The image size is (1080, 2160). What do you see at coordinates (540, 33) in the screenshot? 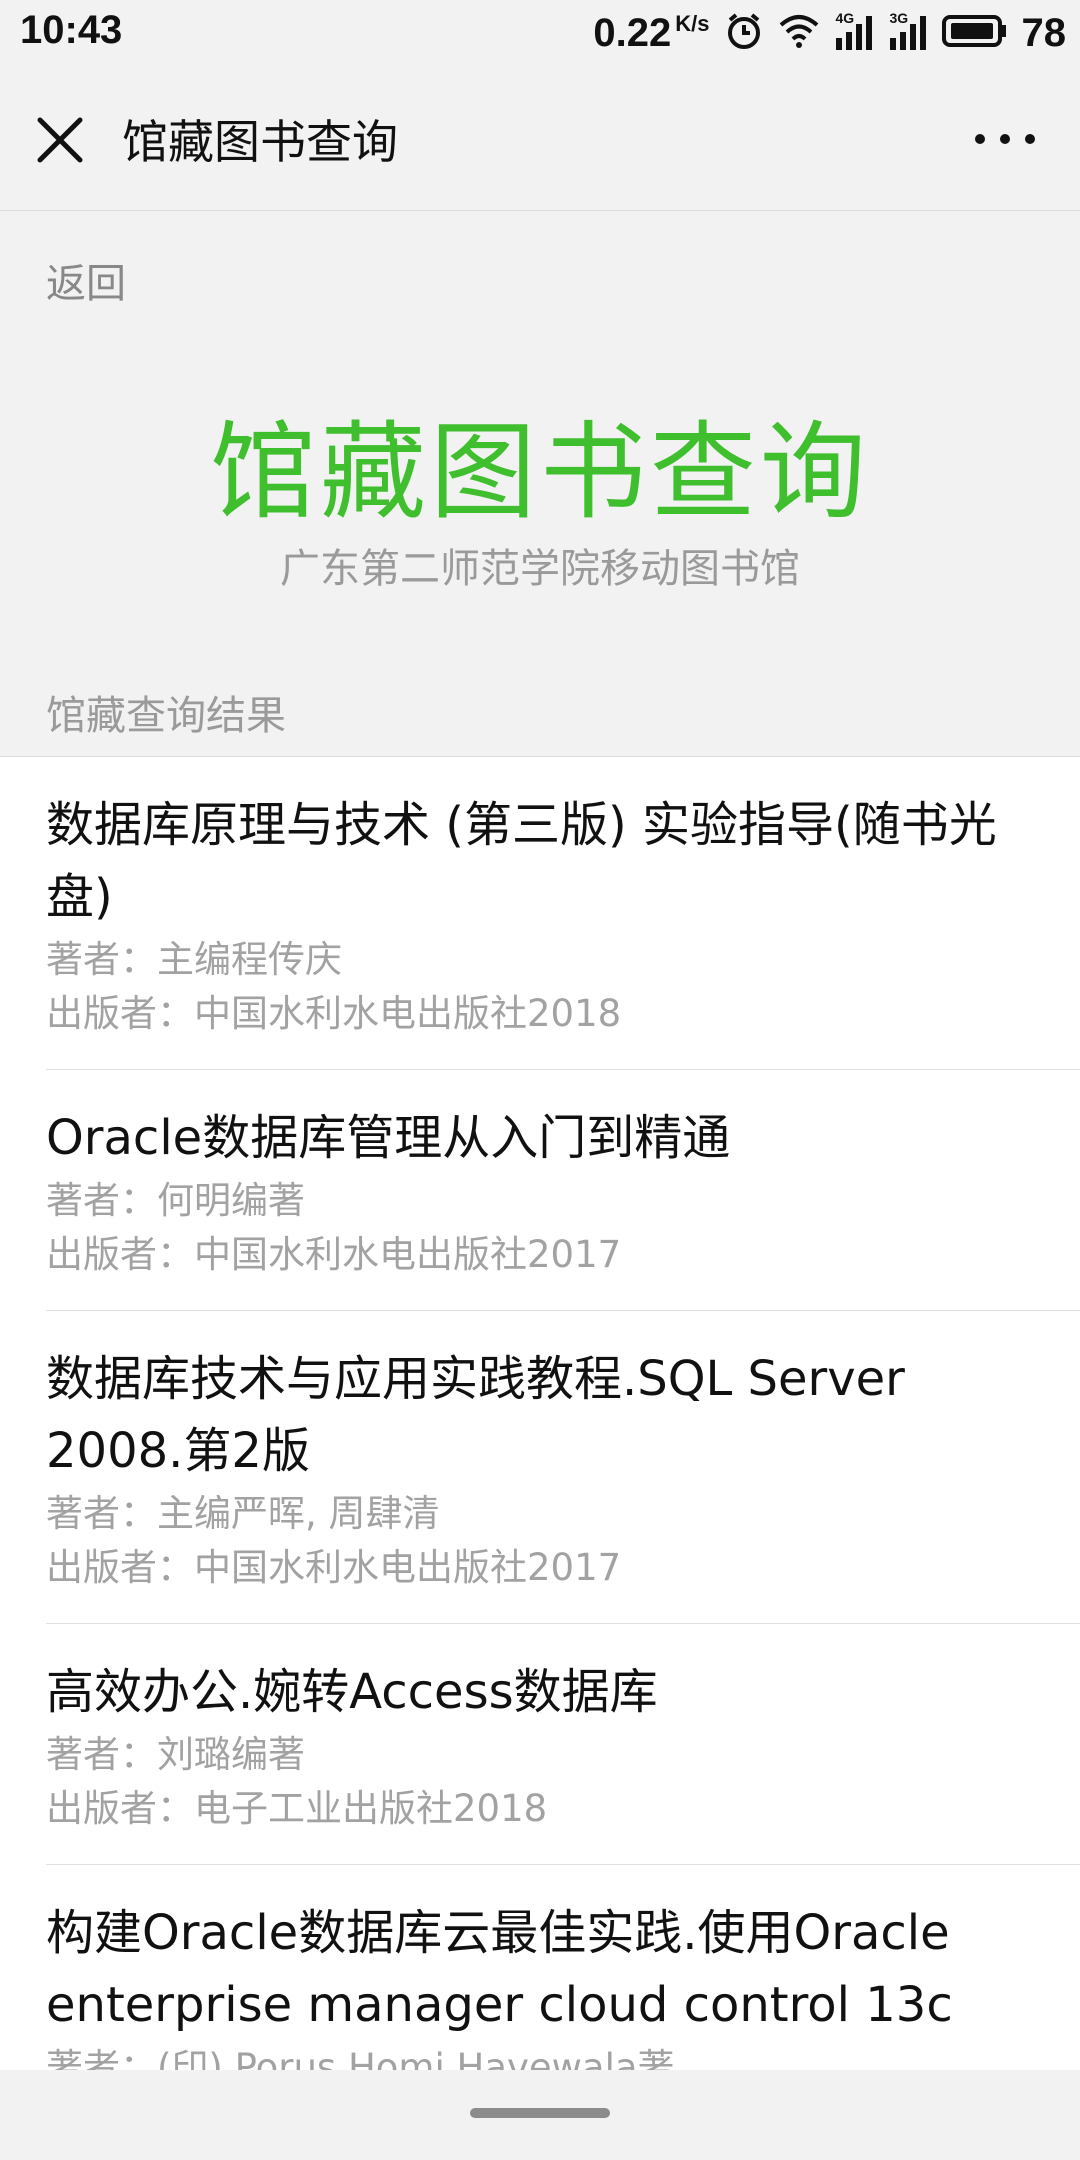
I see `status-bar: 10:43 0.22 K/s 4G 3G 78` at bounding box center [540, 33].